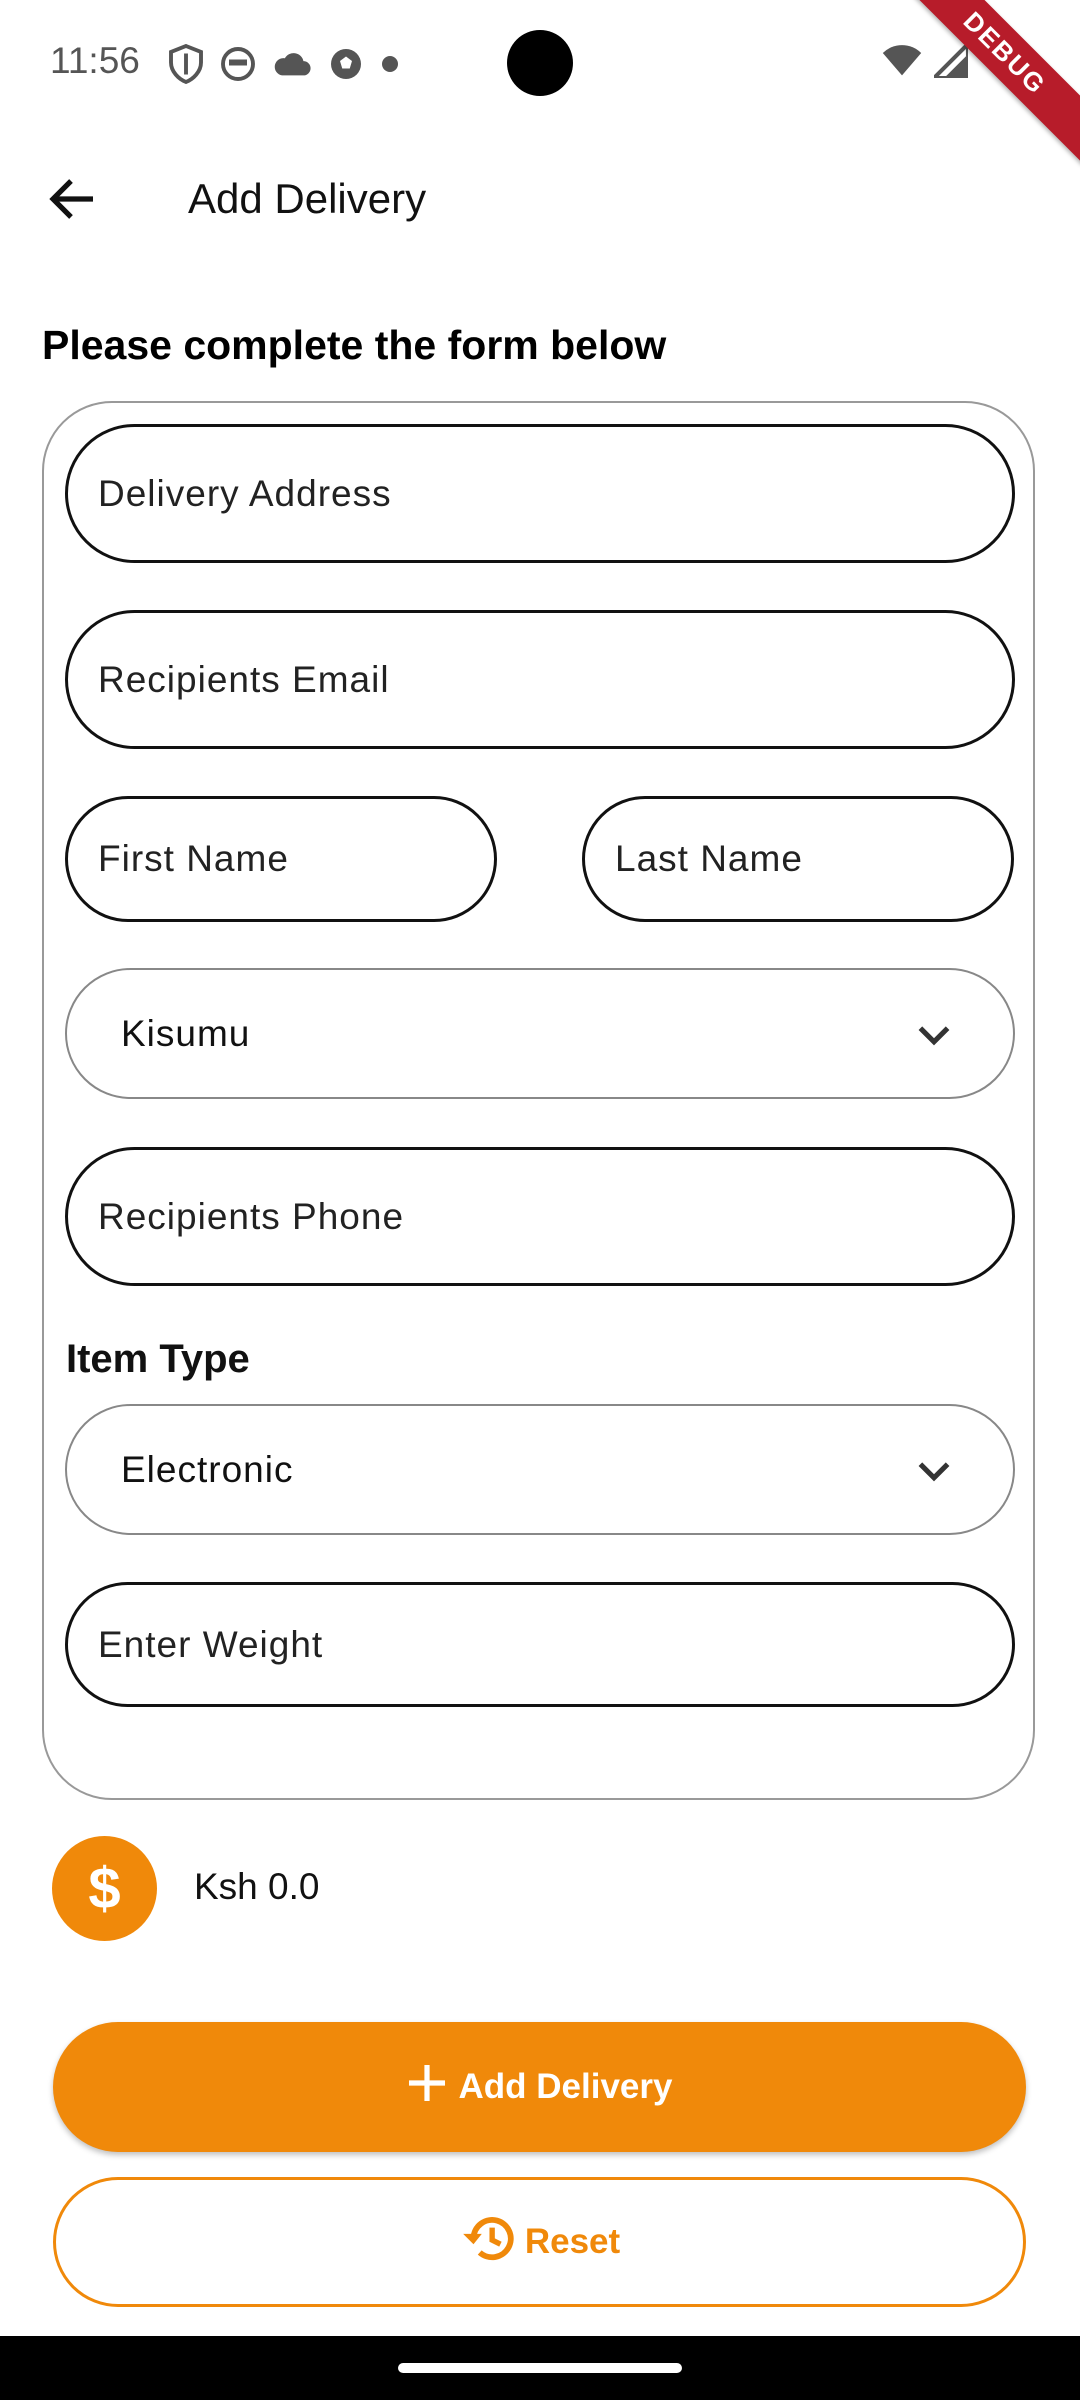 This screenshot has width=1080, height=2400. Describe the element at coordinates (354, 345) in the screenshot. I see `form-heading: Please complete the form below` at that location.